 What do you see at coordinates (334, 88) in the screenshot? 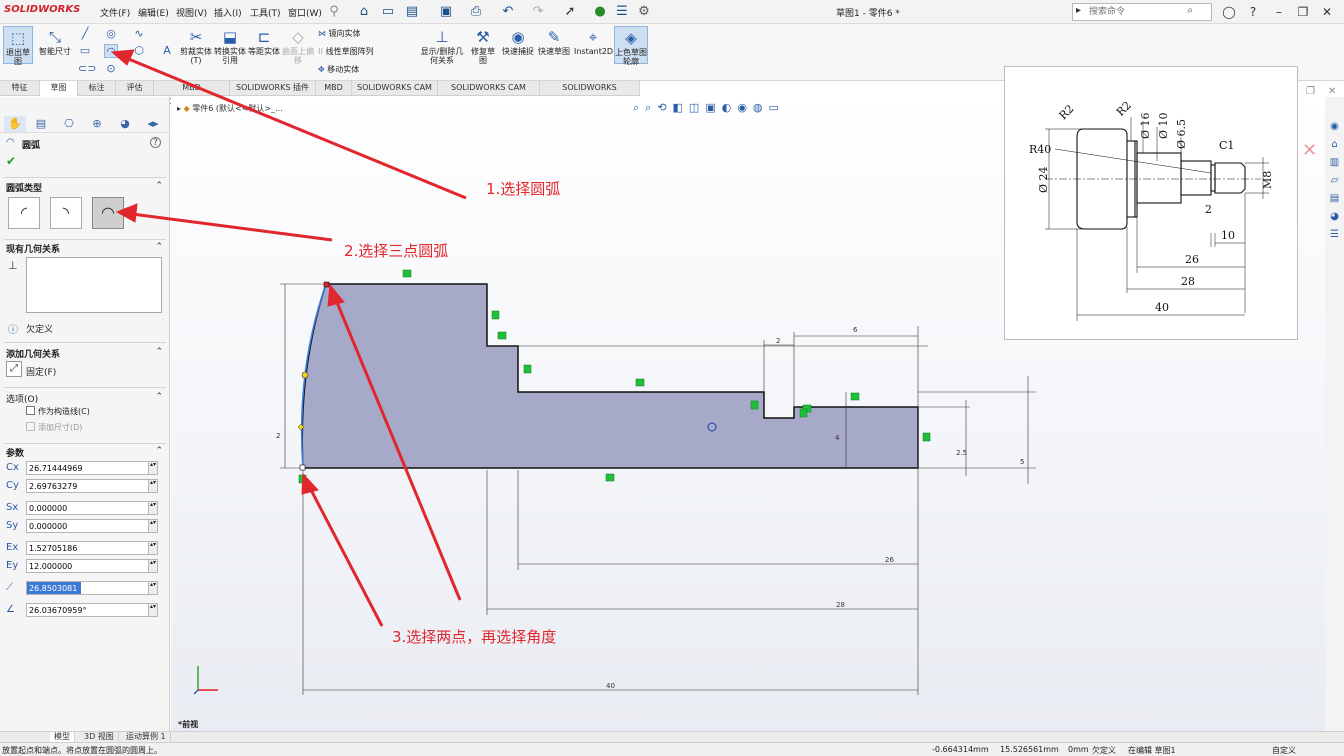
I see `tab-mbd: MBD` at bounding box center [334, 88].